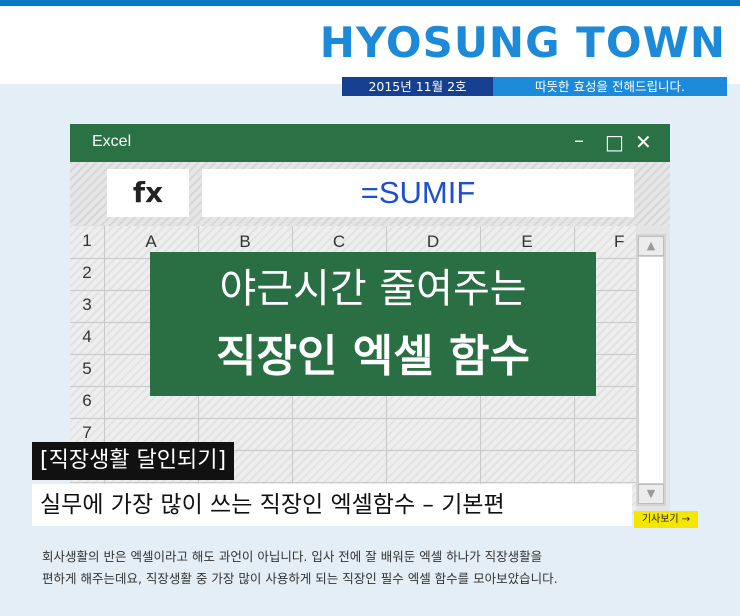 The height and width of the screenshot is (616, 740). What do you see at coordinates (651, 494) in the screenshot?
I see `scroll-down-icon: ▼` at bounding box center [651, 494].